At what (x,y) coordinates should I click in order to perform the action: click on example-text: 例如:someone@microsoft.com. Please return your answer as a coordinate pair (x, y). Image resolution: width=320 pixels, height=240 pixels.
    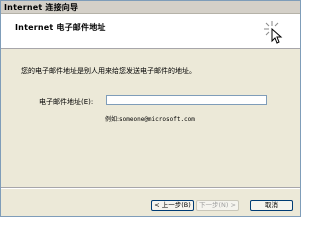
    Looking at the image, I should click on (150, 118).